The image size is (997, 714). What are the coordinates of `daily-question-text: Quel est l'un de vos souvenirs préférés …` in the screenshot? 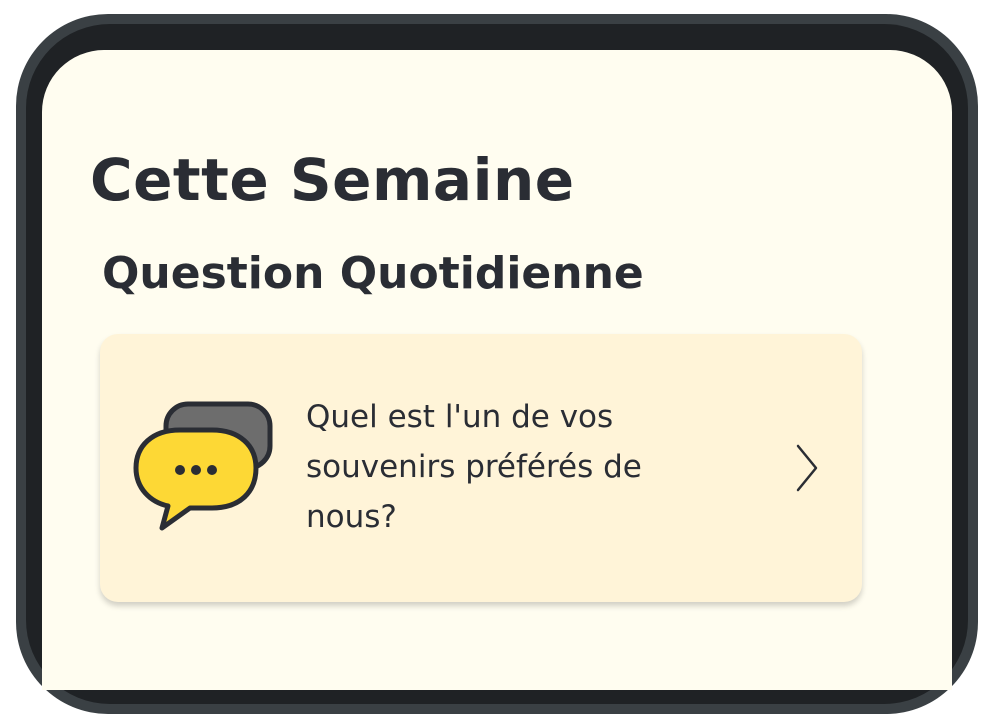 It's located at (474, 467).